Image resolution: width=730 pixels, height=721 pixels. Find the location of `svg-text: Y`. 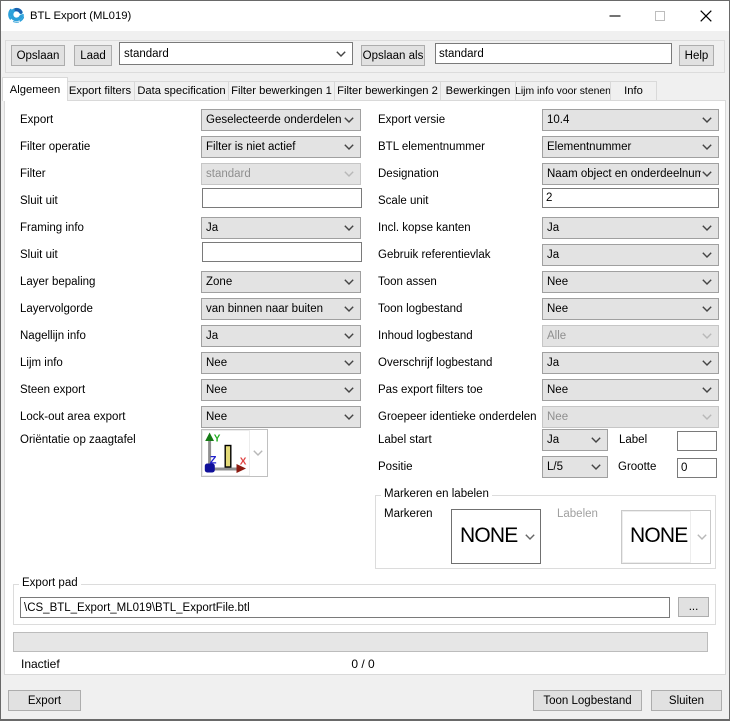

svg-text: Y is located at coordinates (217, 439).